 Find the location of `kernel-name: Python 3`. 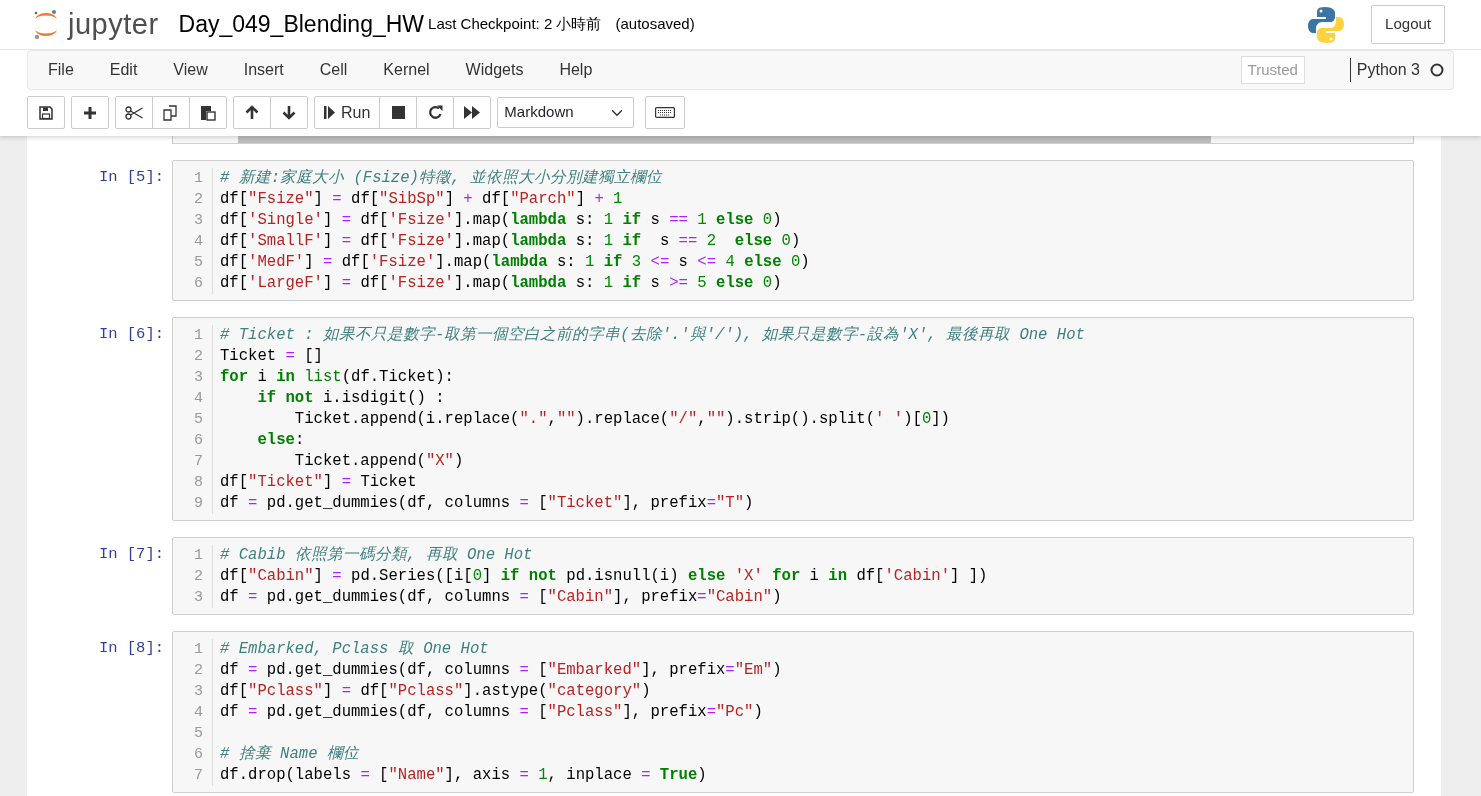

kernel-name: Python 3 is located at coordinates (1388, 70).